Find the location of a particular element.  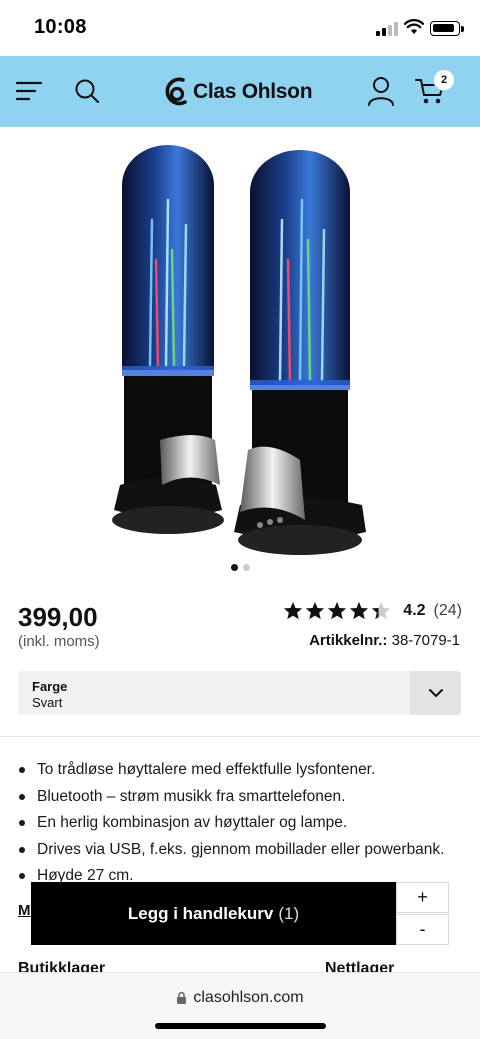

carousel-dots is located at coordinates (240, 567).